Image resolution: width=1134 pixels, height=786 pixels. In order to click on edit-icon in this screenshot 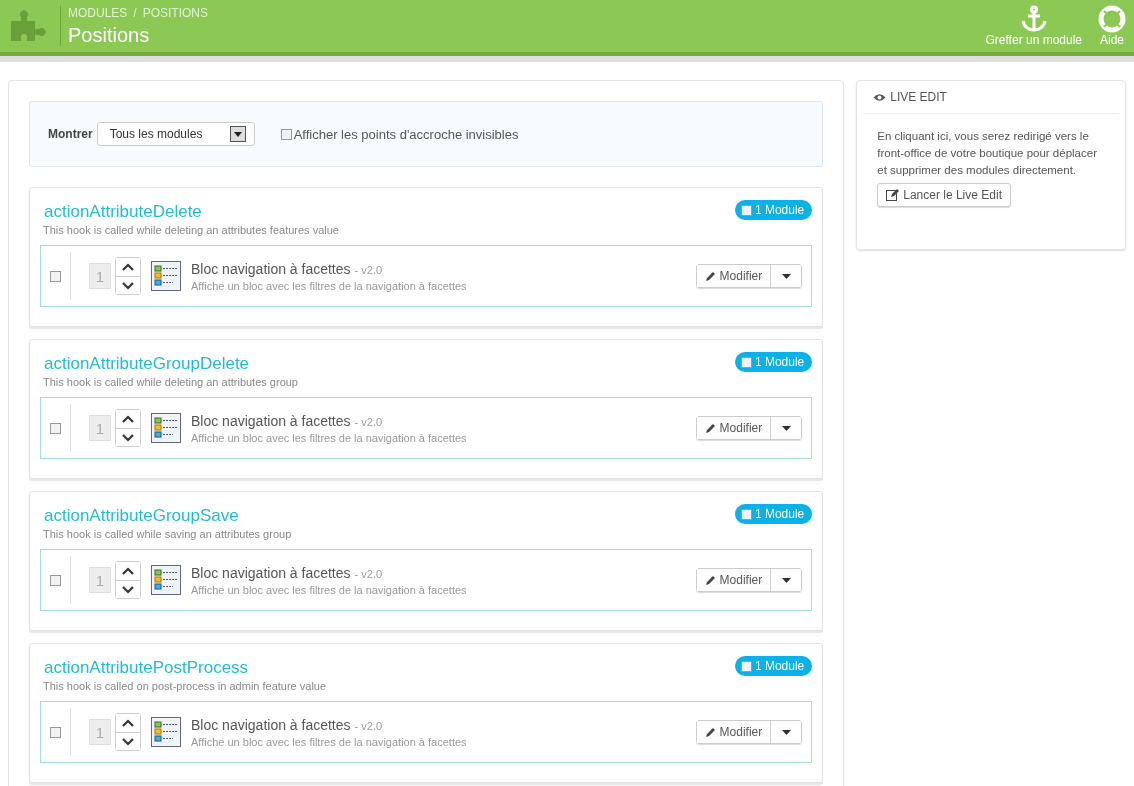, I will do `click(893, 195)`.